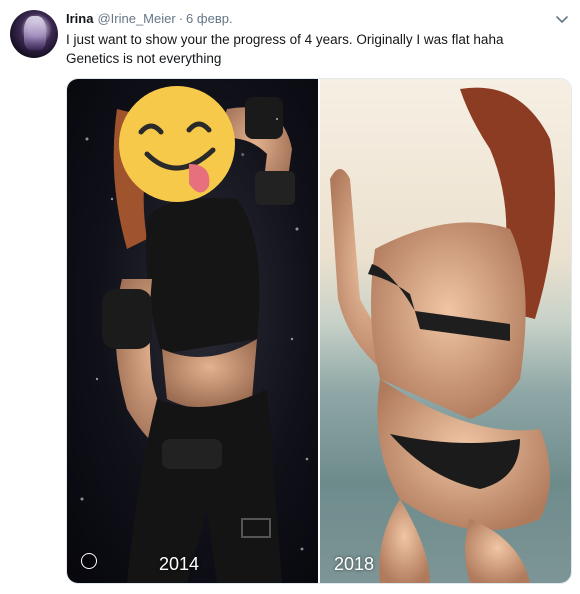 This screenshot has width=580, height=594. I want to click on avatar, so click(34, 34).